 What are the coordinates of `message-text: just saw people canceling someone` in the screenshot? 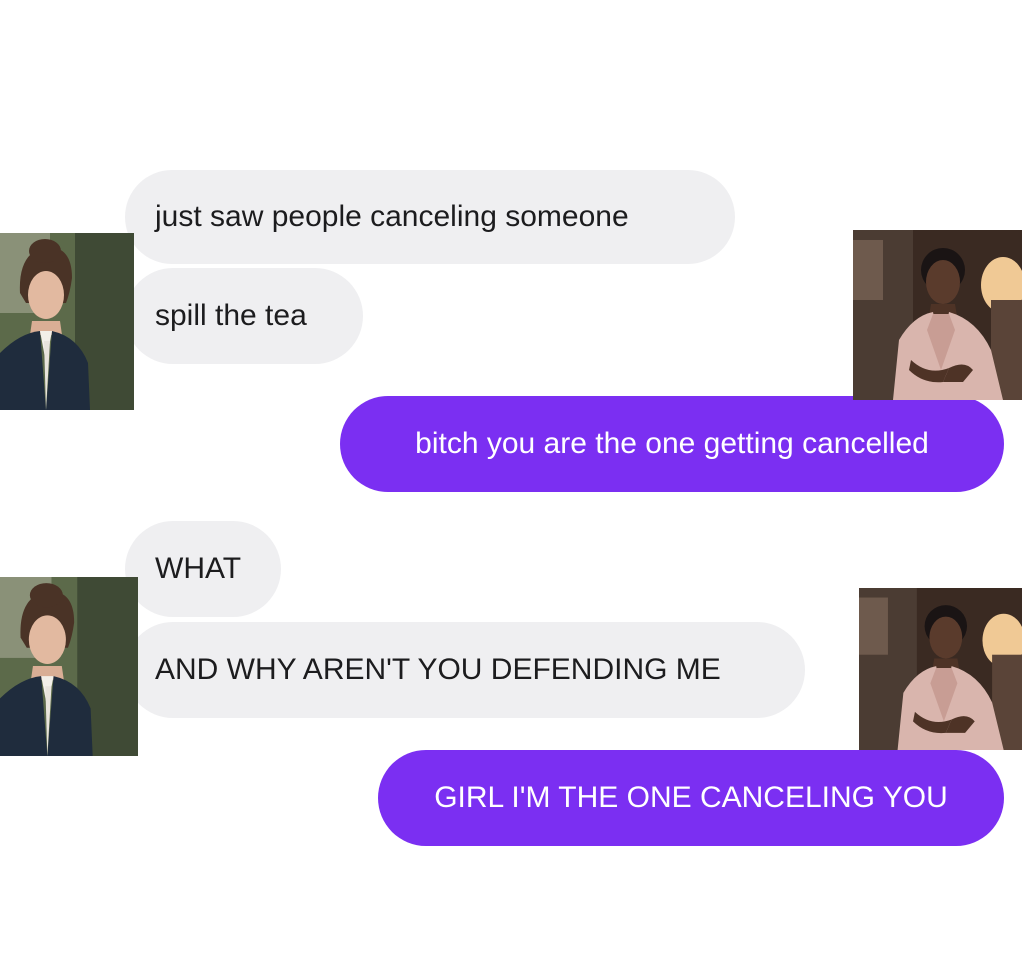 It's located at (392, 216).